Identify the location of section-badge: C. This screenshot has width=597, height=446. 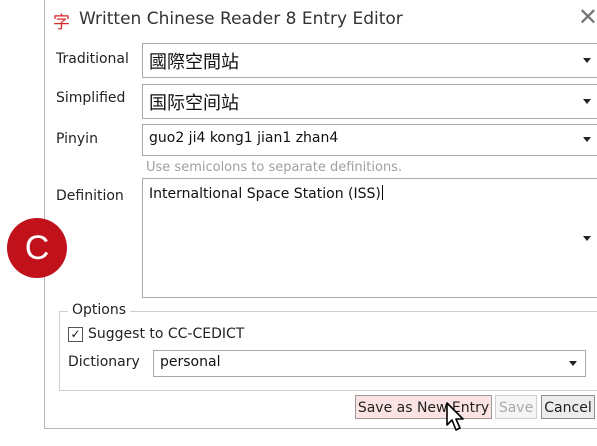
(37, 248).